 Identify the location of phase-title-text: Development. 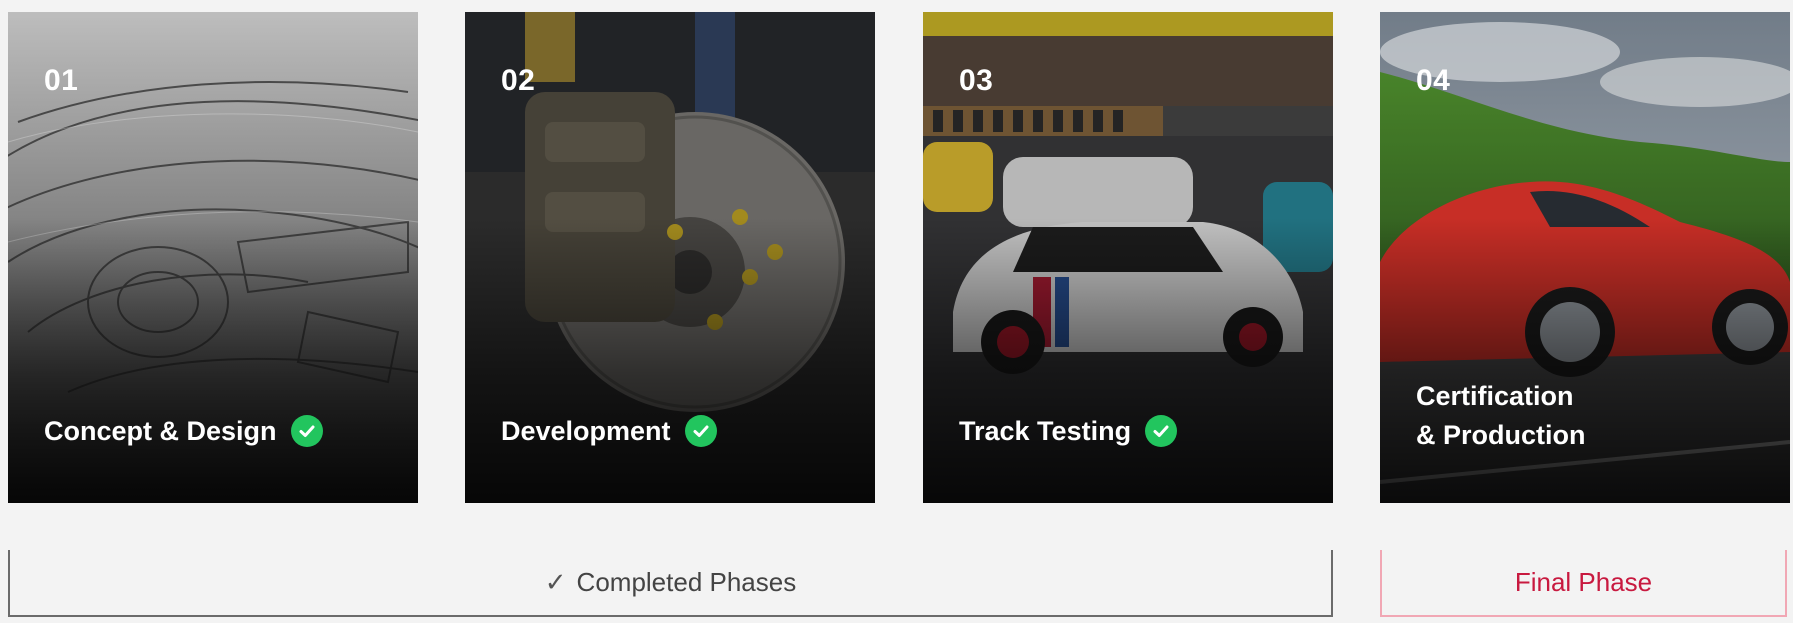
(586, 430).